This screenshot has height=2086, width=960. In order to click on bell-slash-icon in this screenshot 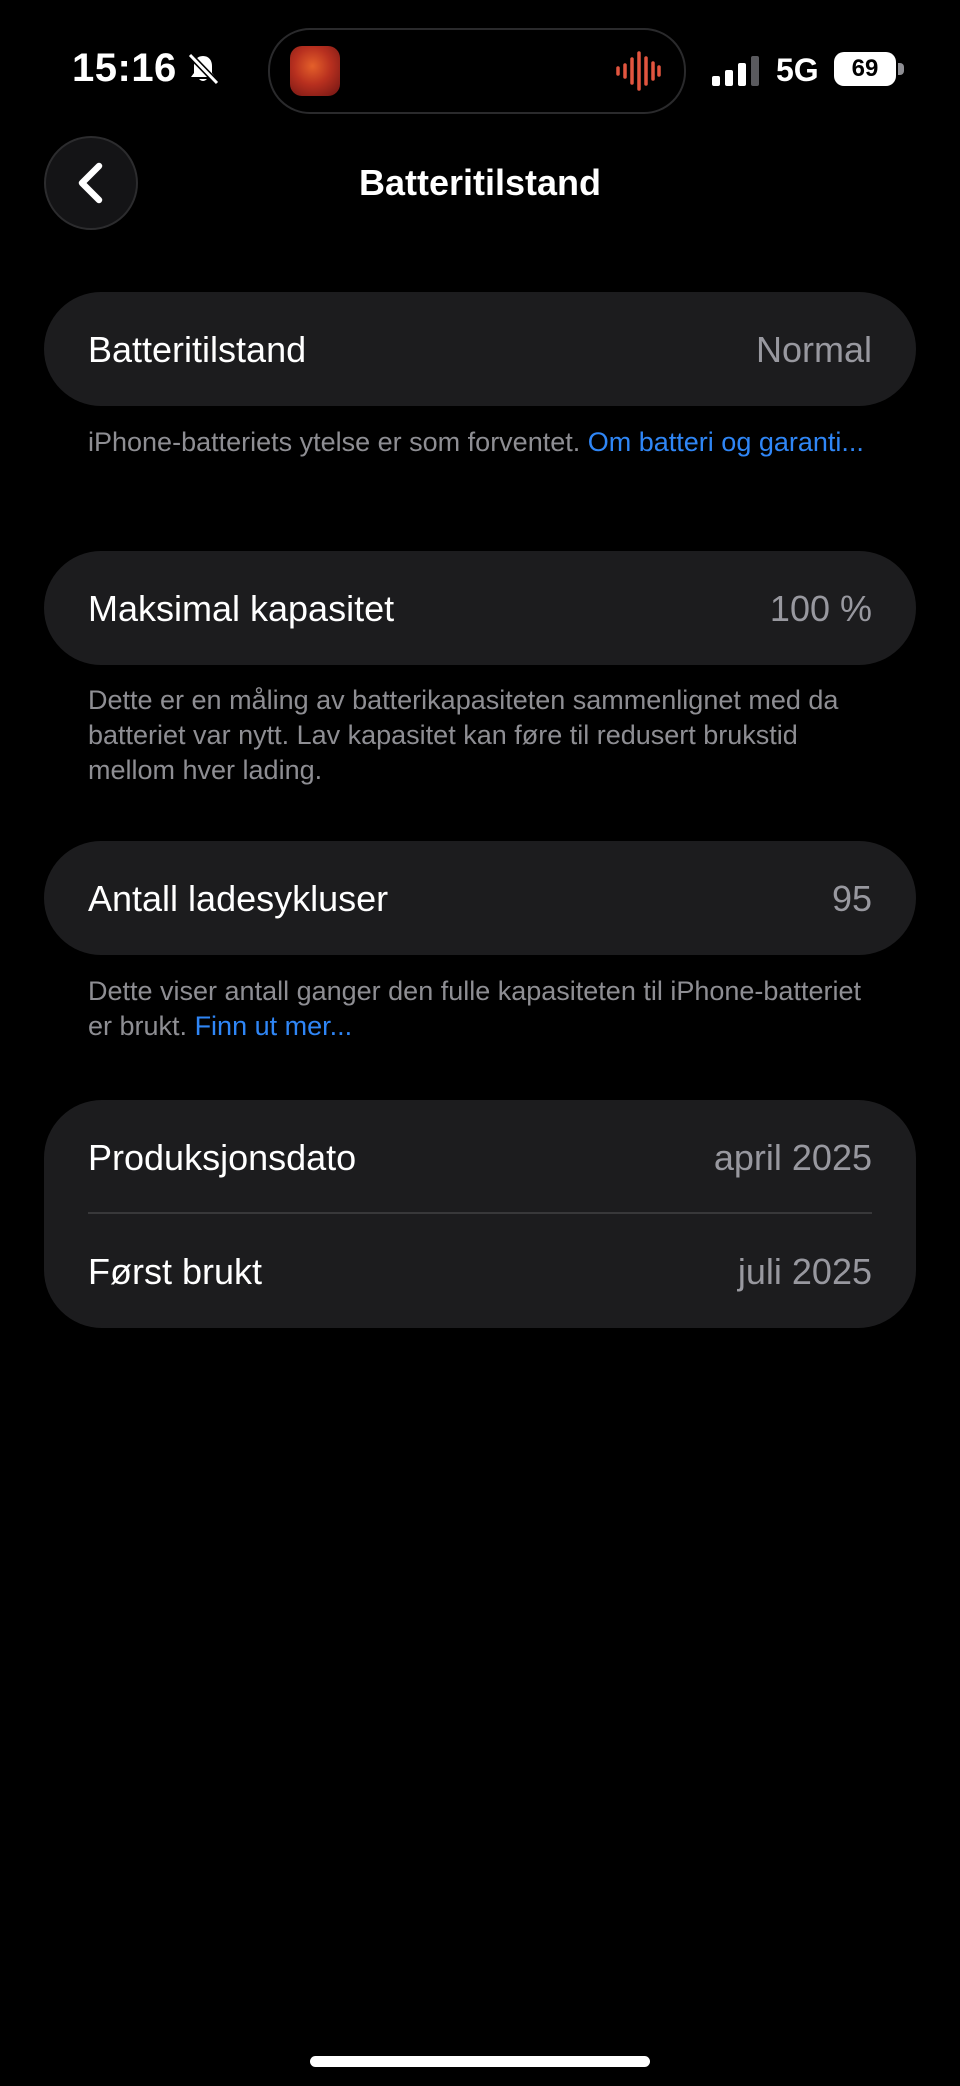, I will do `click(203, 69)`.